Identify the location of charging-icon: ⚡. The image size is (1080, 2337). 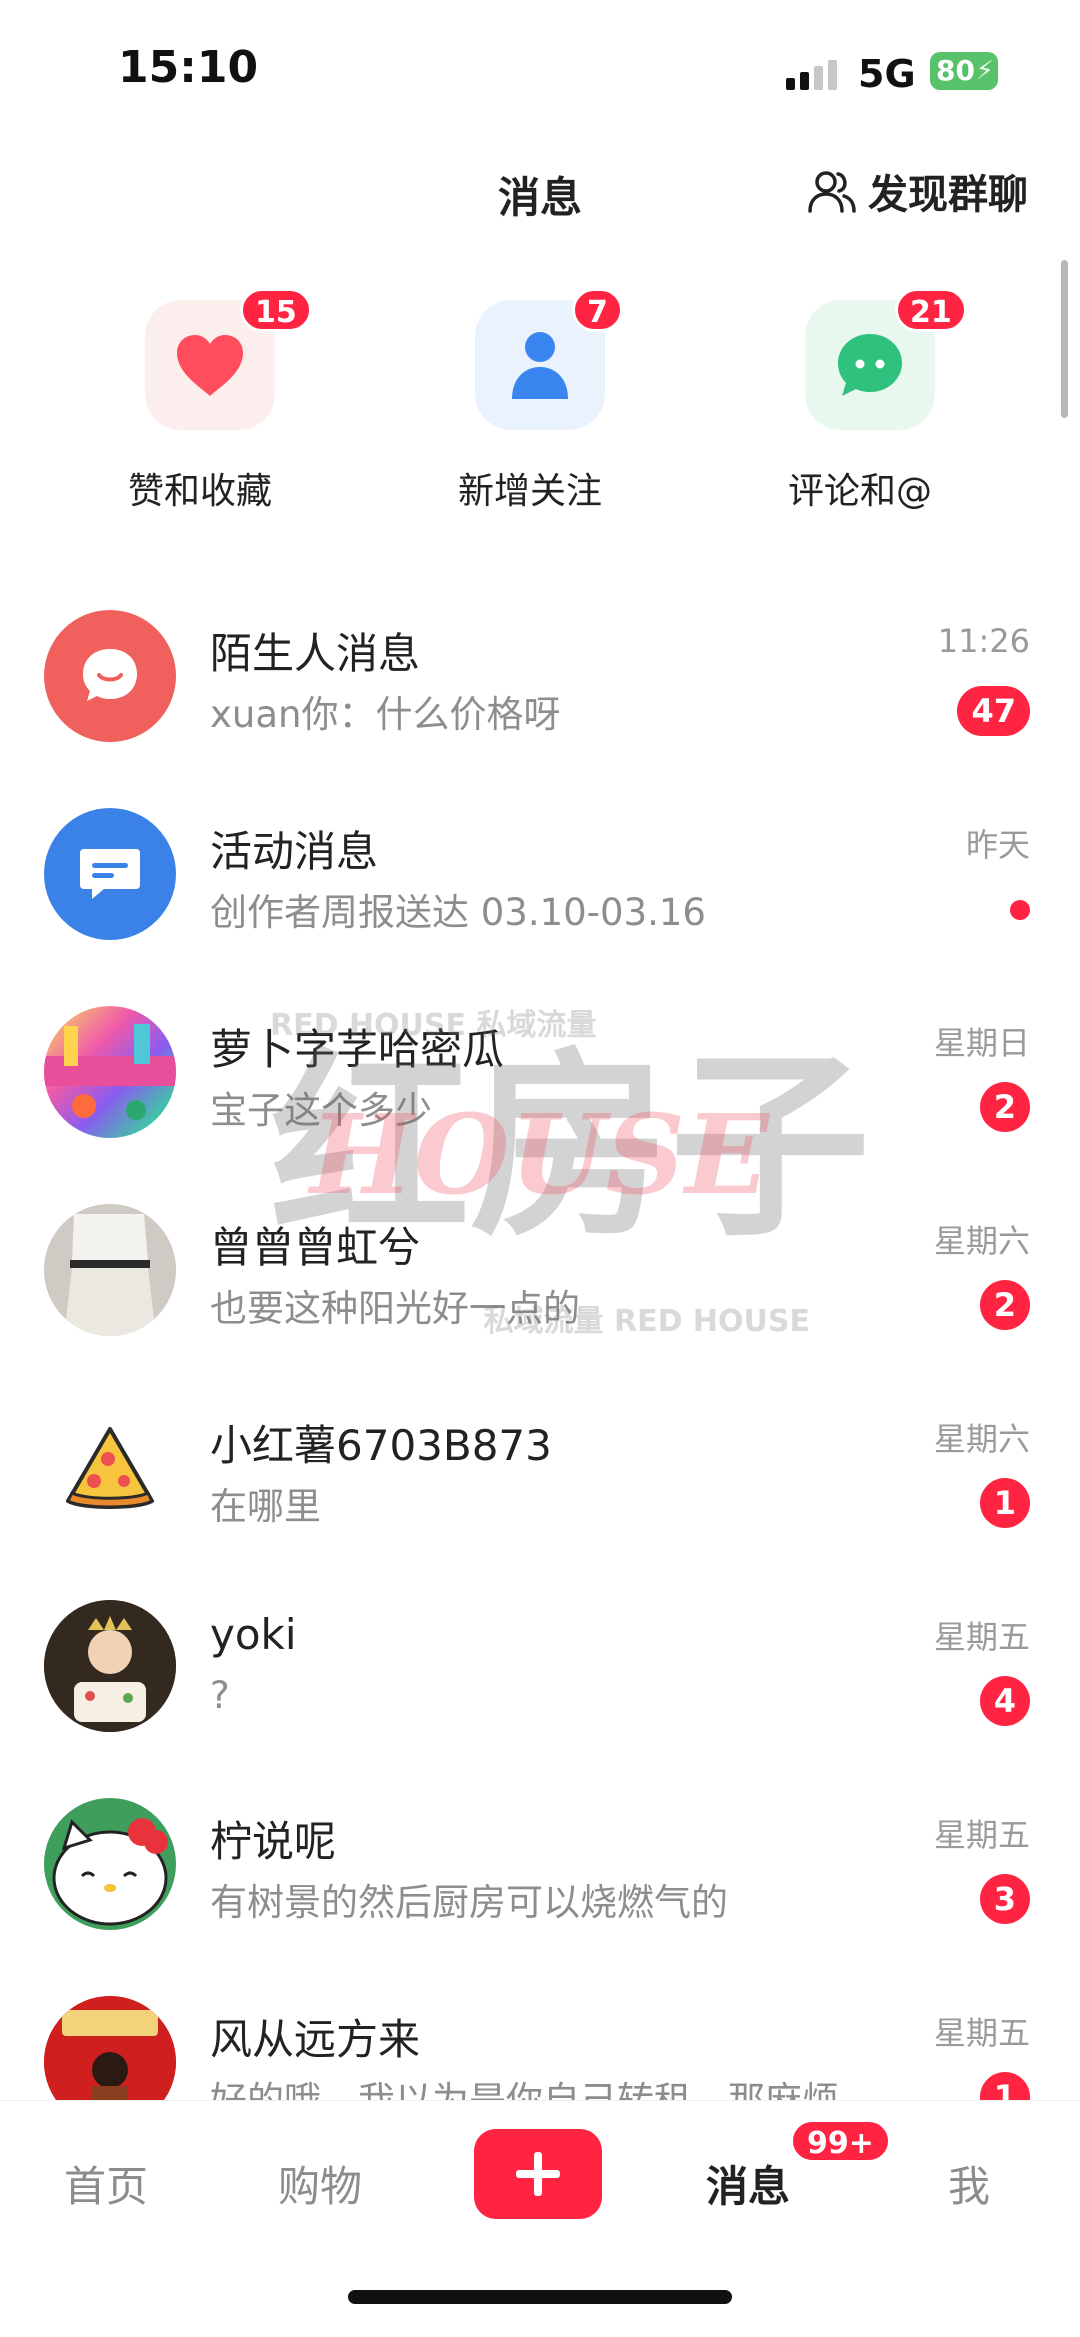
(984, 71).